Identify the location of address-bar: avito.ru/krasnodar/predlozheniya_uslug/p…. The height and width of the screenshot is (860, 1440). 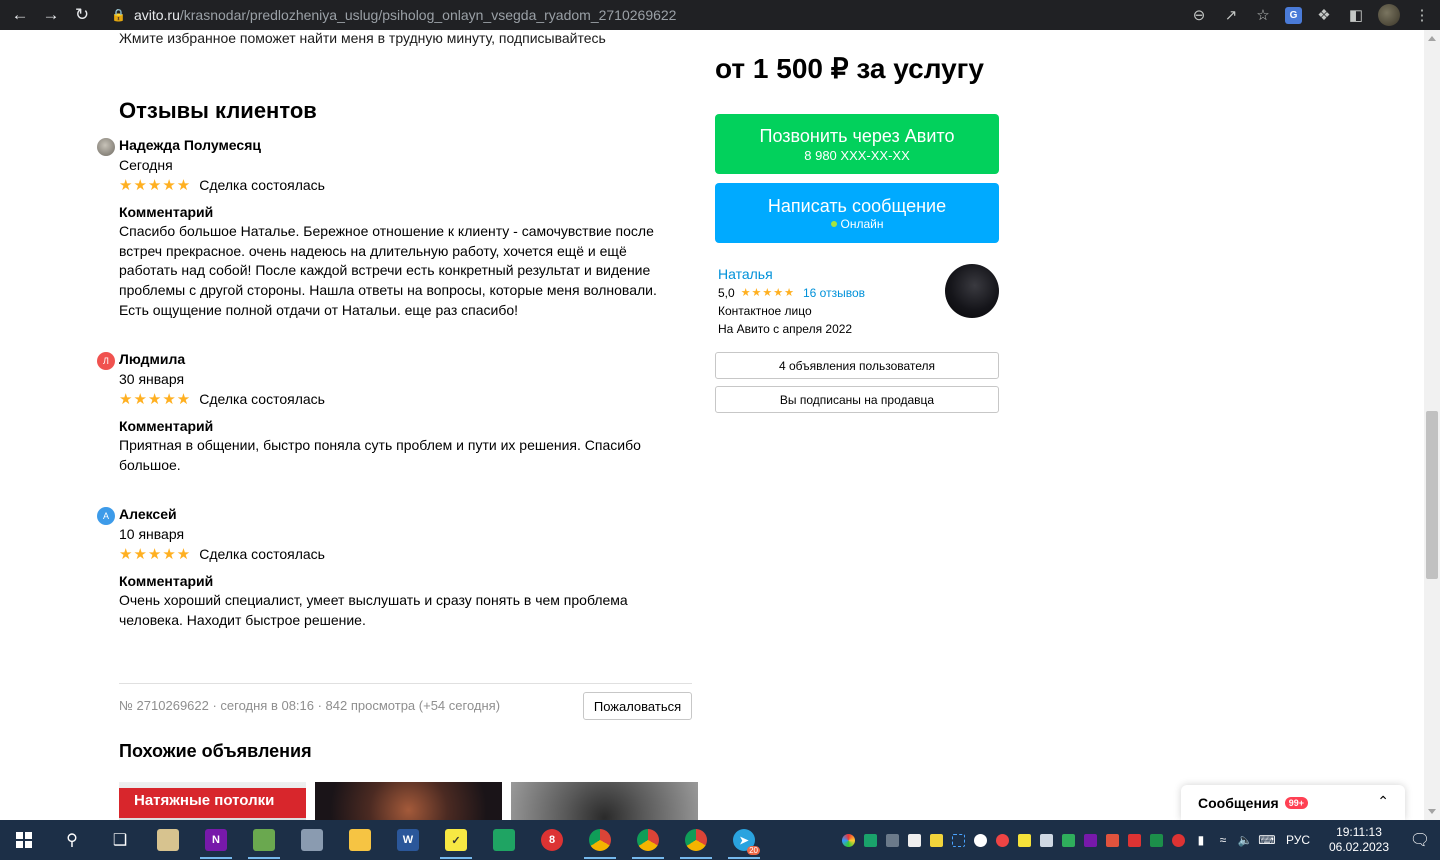
(405, 15).